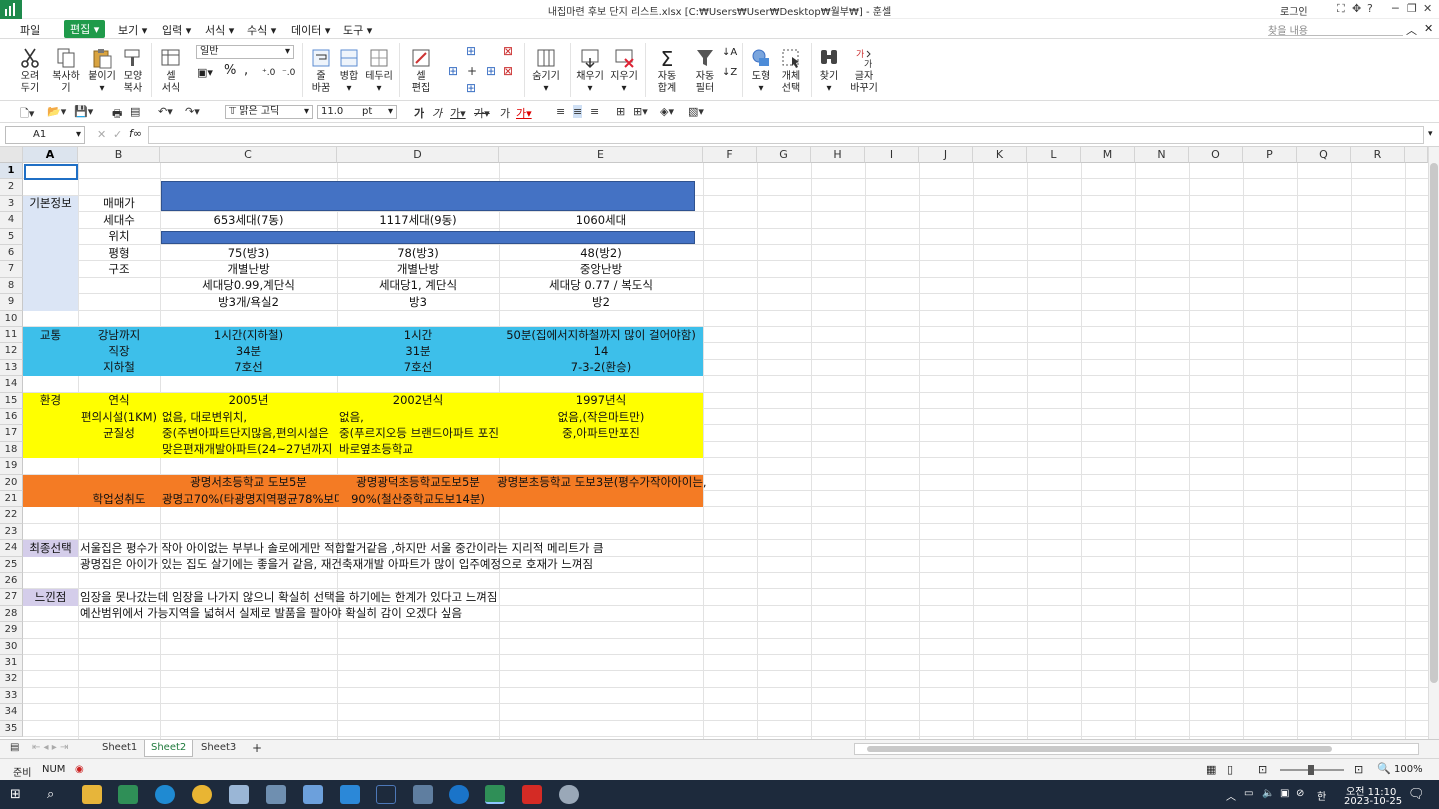 Image resolution: width=1439 pixels, height=809 pixels. I want to click on move-icon: ✥, so click(1356, 8).